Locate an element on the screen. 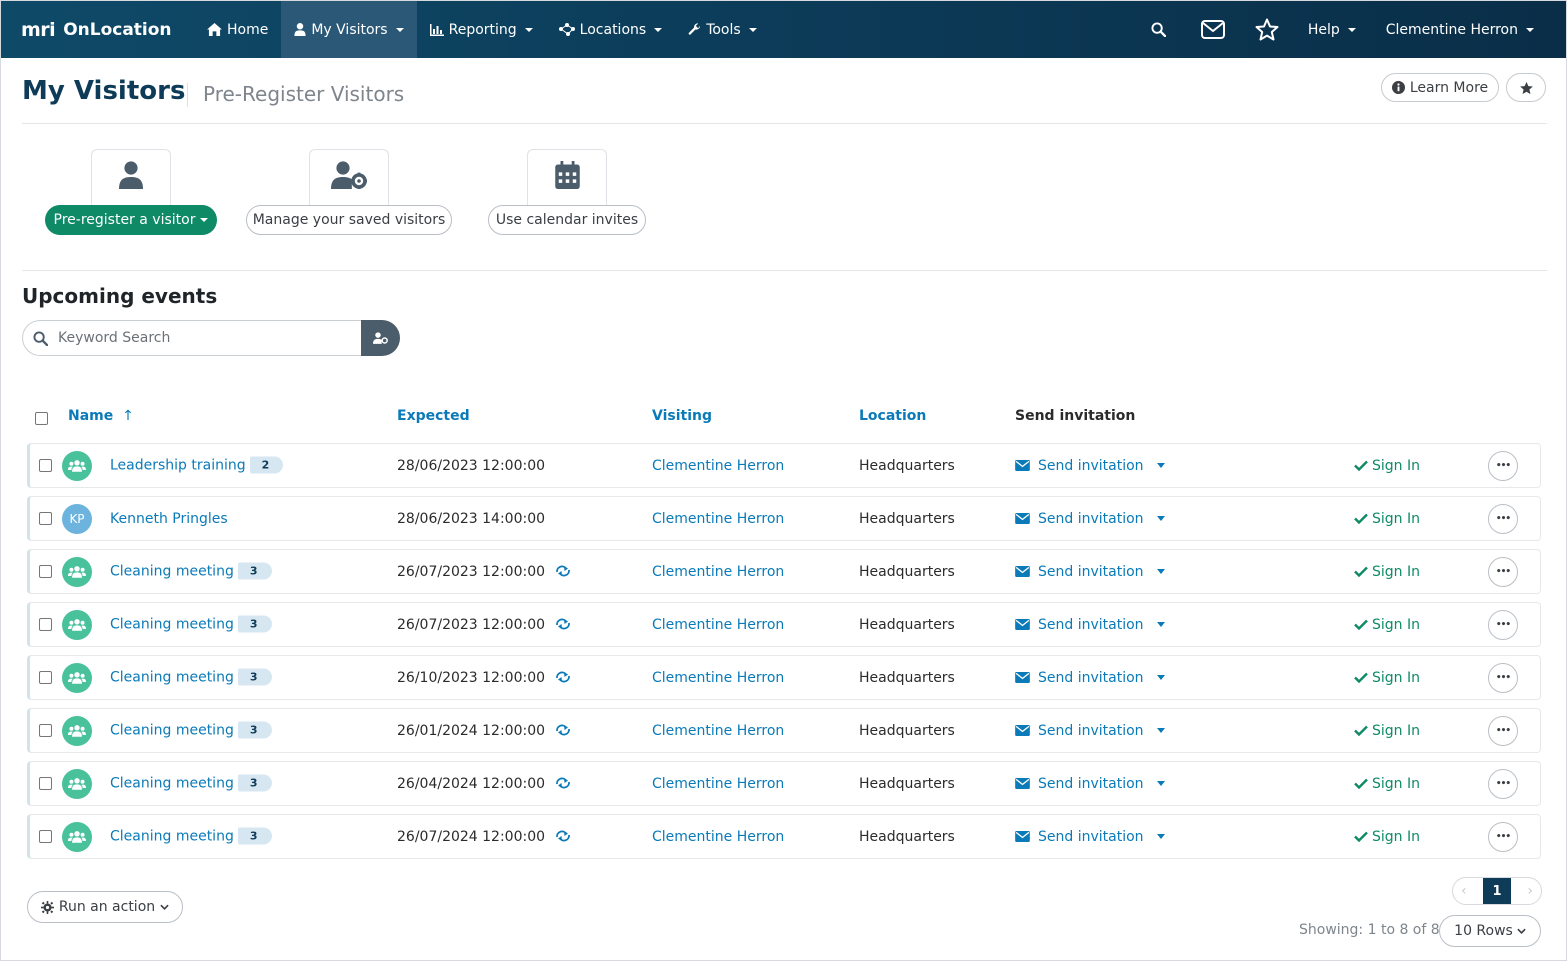  visitor-name-link: Leadership training is located at coordinates (178, 465).